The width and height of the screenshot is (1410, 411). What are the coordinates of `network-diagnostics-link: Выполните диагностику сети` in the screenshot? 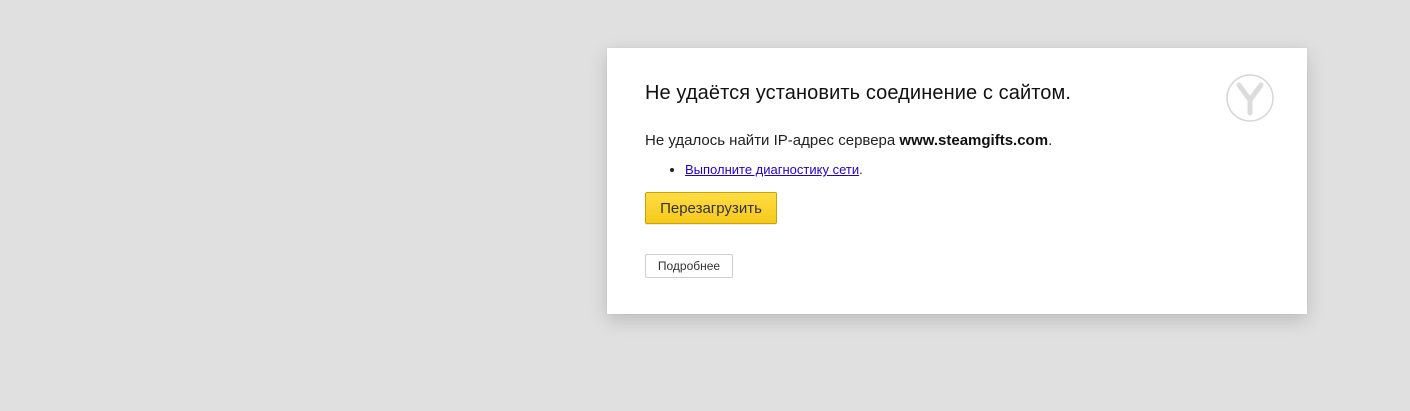 It's located at (772, 169).